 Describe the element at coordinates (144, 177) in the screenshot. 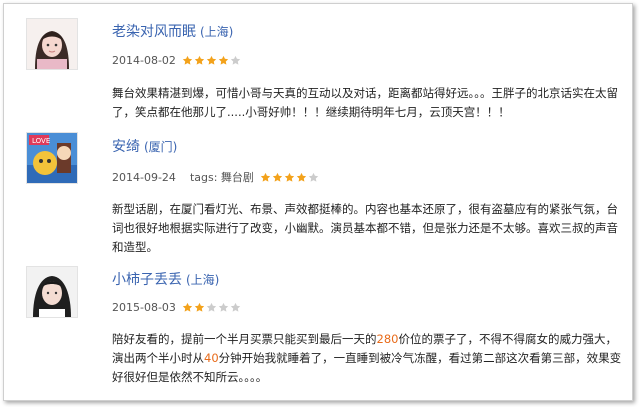

I see `review-date: 2014-09-24` at that location.